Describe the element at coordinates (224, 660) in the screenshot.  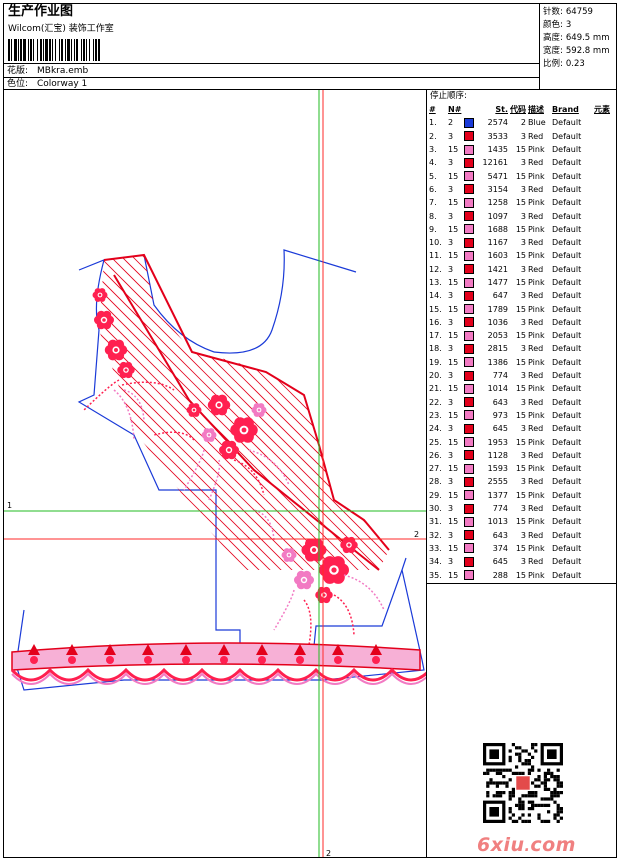
I see `hem-flower-bud` at that location.